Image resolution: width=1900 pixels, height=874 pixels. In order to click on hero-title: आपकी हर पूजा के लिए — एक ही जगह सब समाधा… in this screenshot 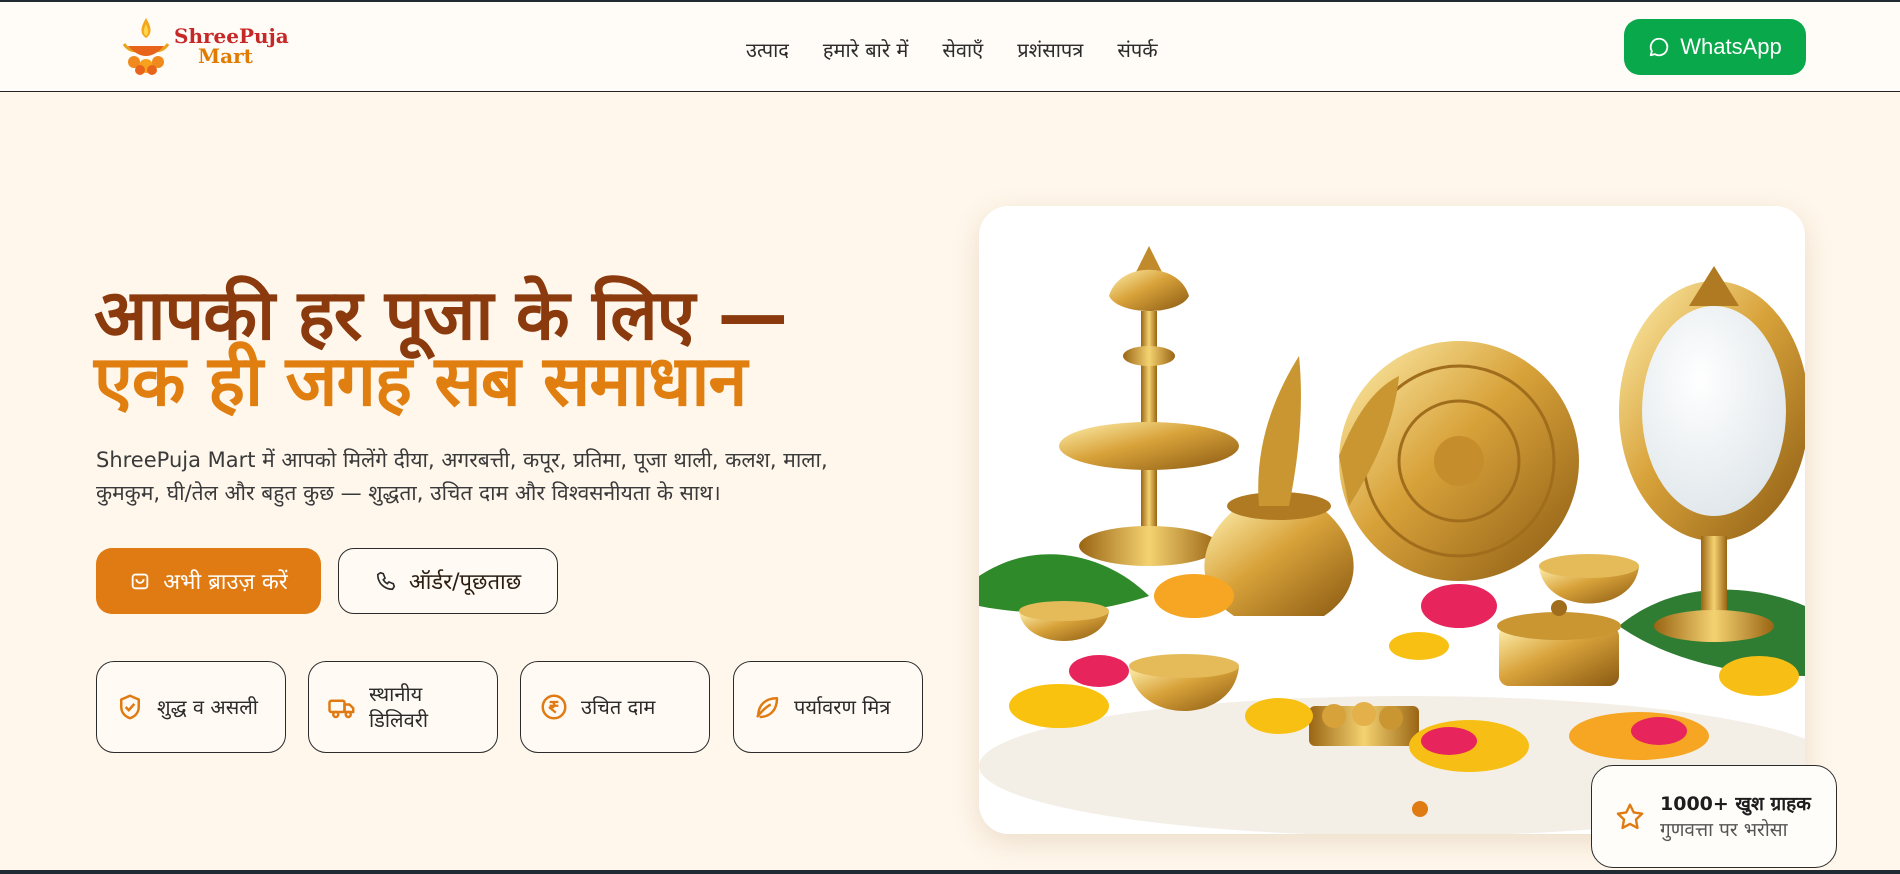, I will do `click(504, 348)`.